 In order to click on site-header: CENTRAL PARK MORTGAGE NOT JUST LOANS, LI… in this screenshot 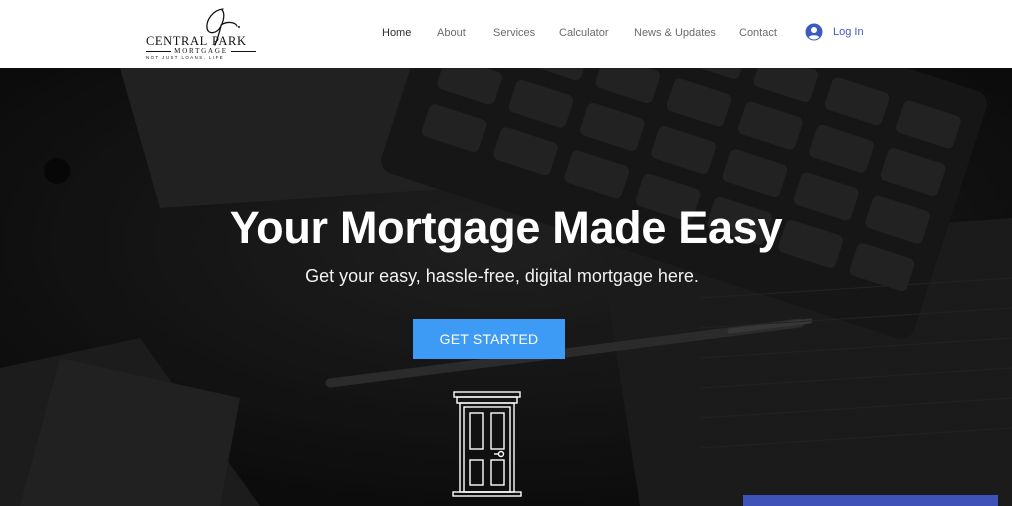, I will do `click(506, 34)`.